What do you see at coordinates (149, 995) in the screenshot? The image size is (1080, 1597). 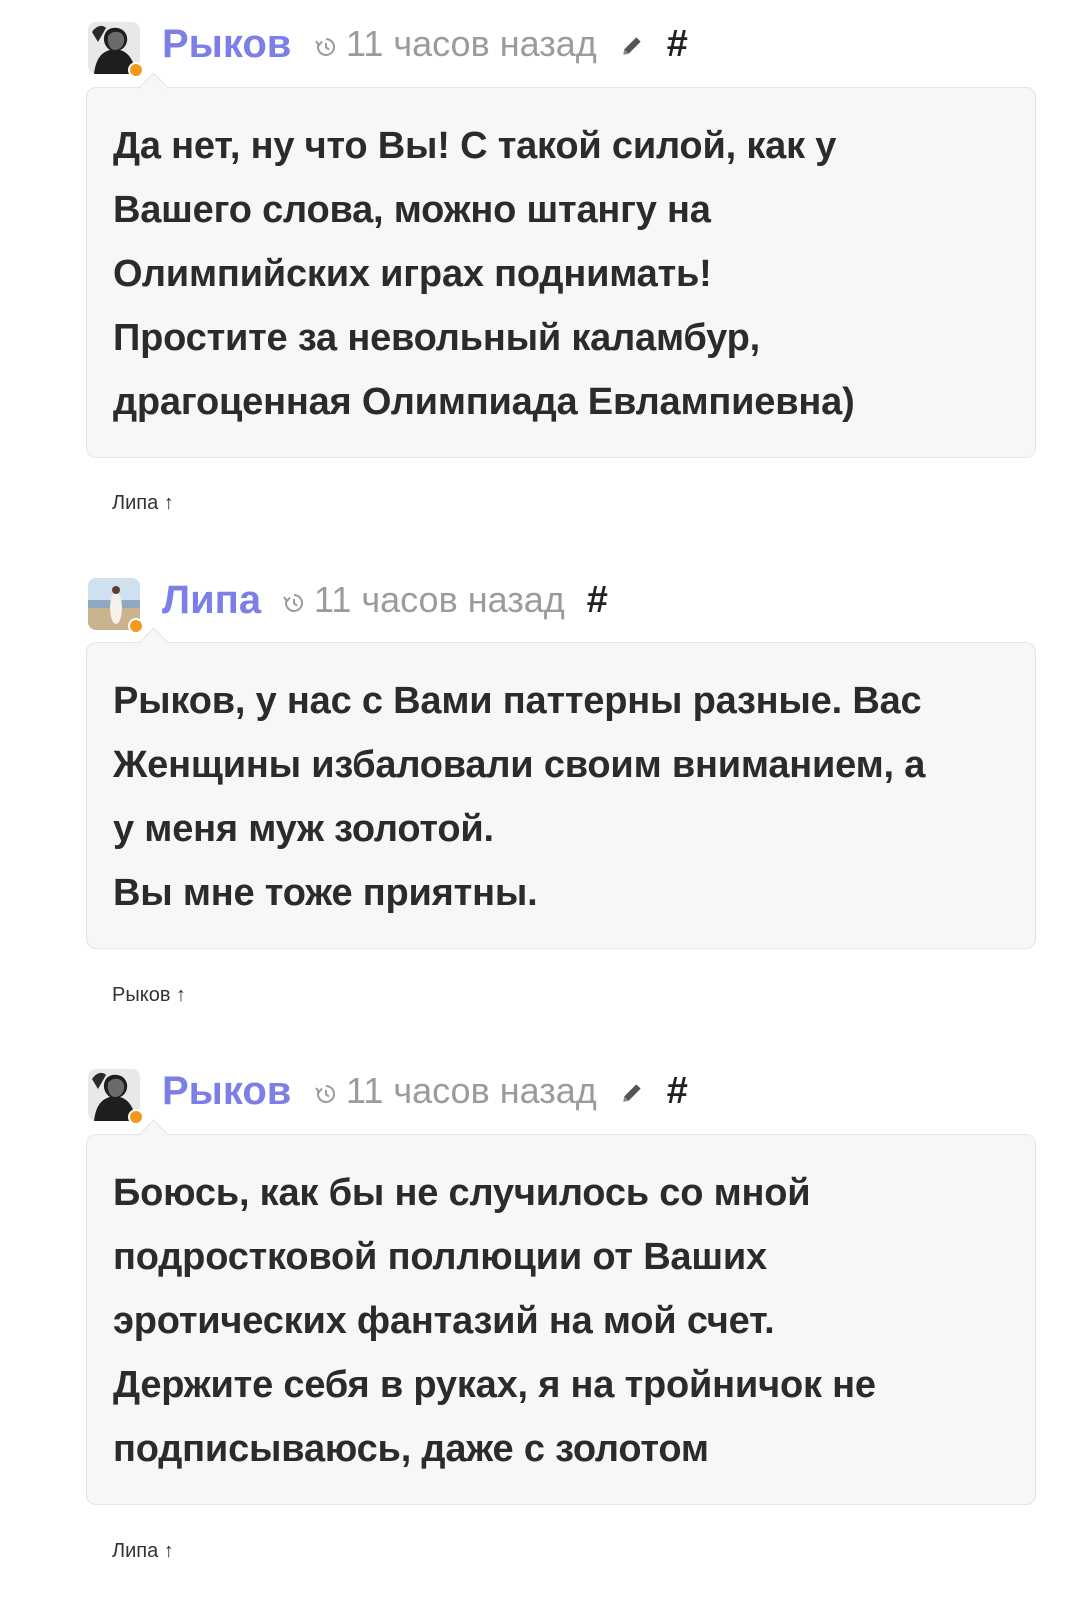 I see `reply-to-link: Рыков ↑` at bounding box center [149, 995].